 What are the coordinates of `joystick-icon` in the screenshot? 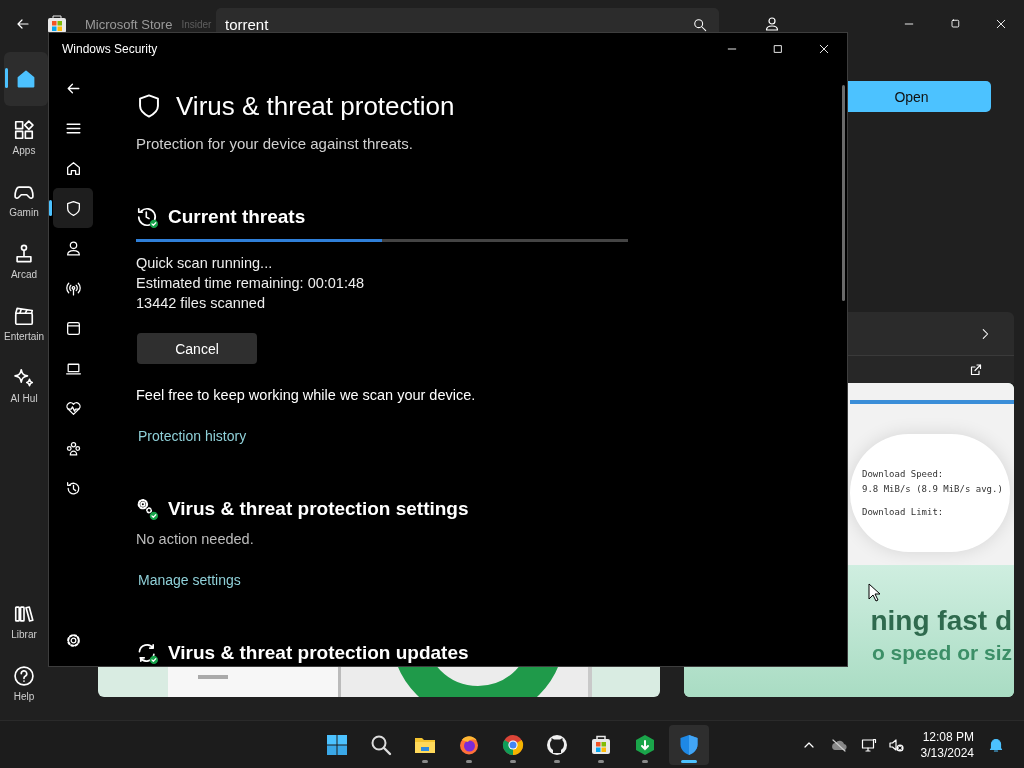 It's located at (24, 253).